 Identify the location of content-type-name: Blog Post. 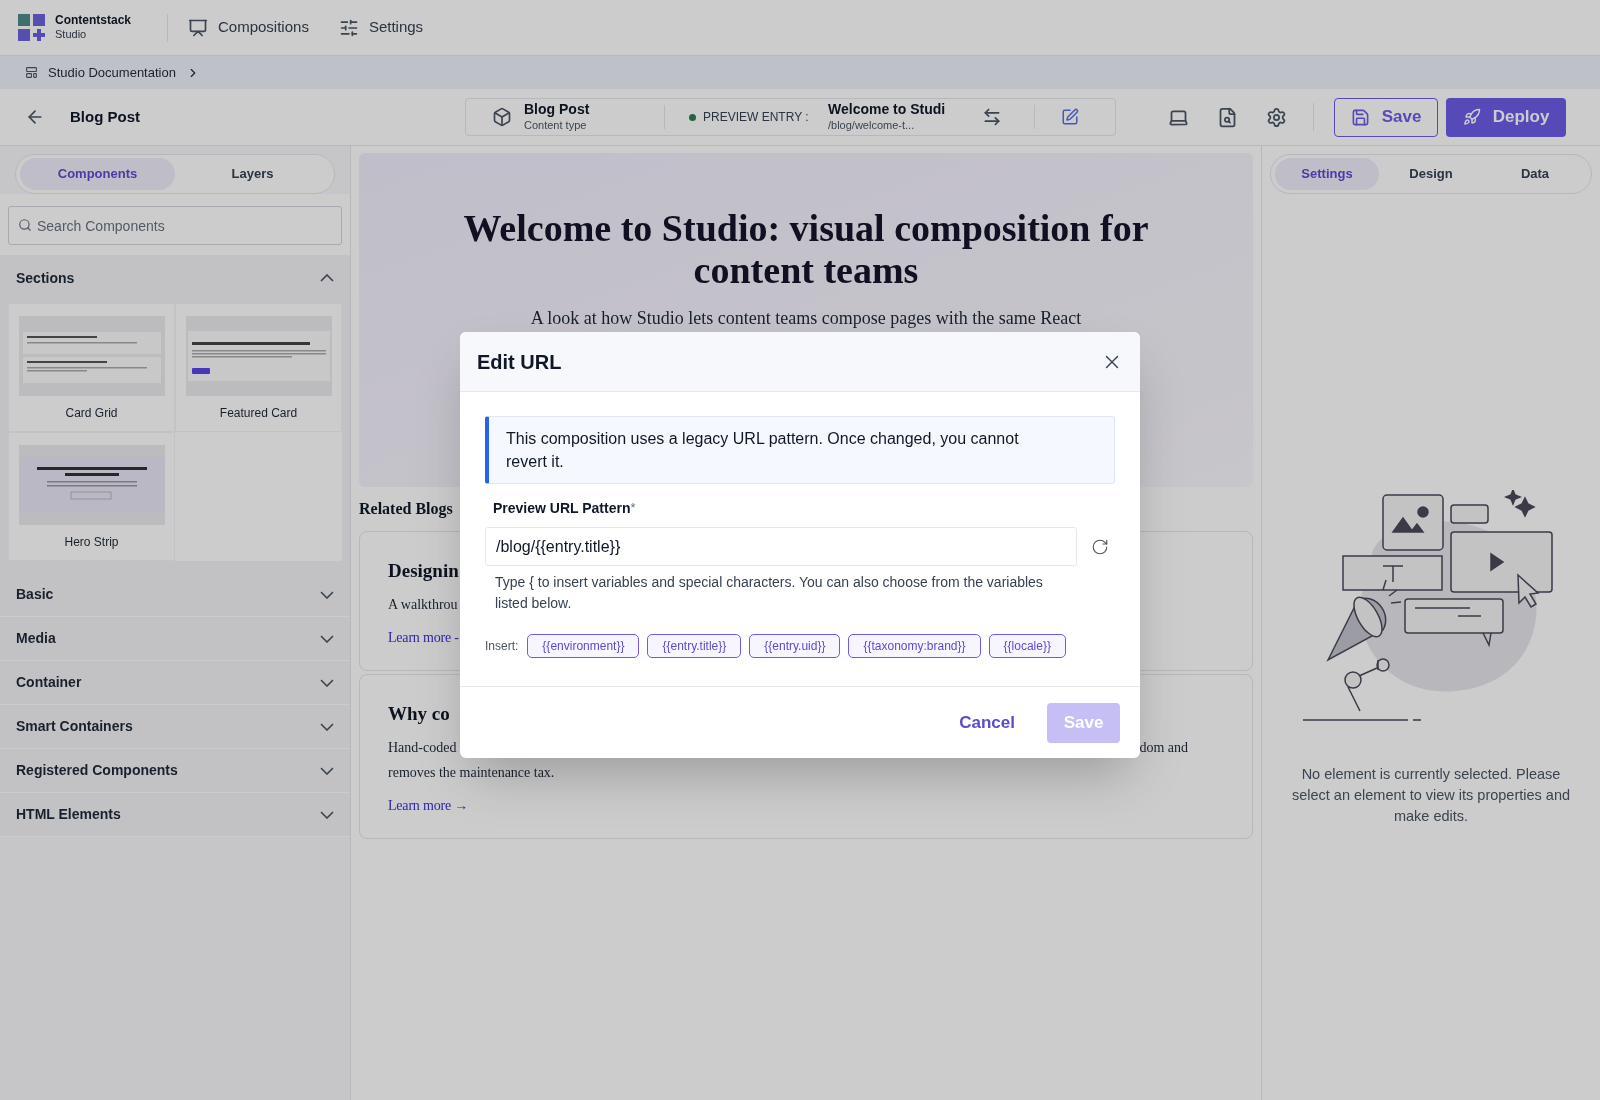
(557, 110).